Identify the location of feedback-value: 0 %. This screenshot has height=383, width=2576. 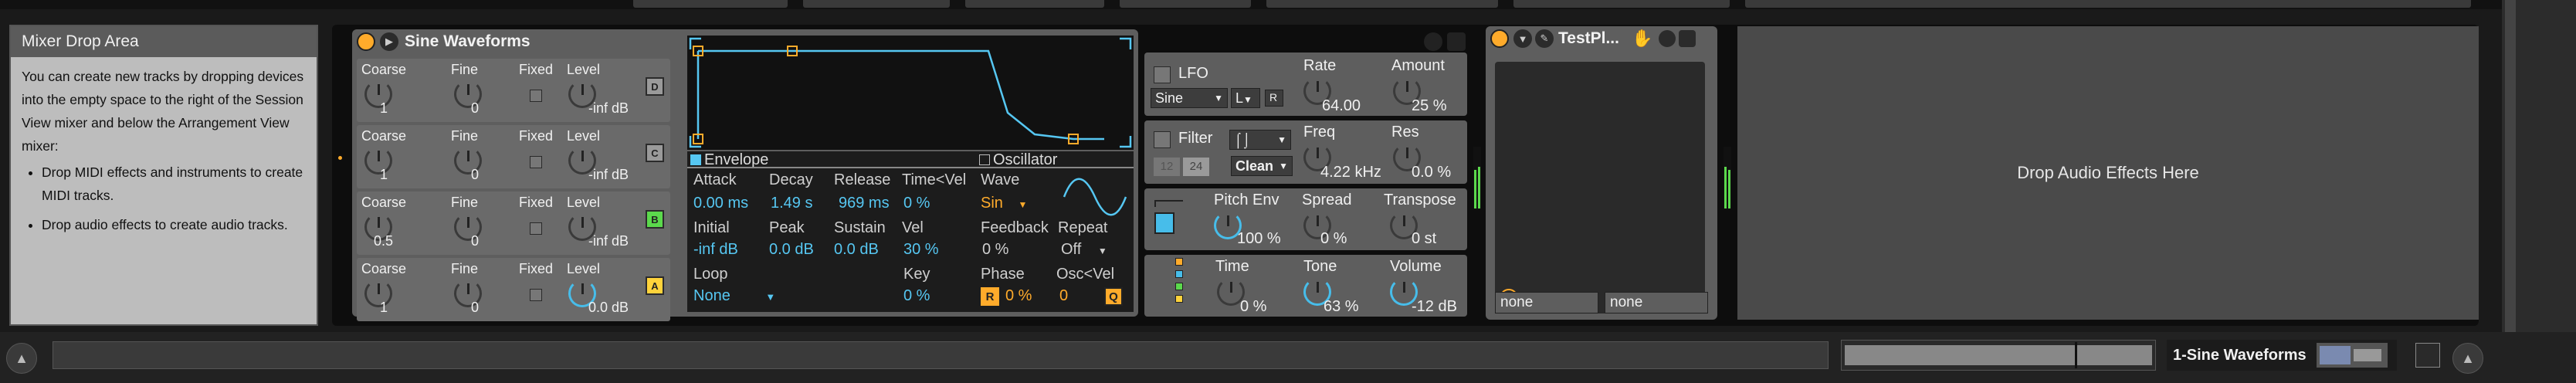
(995, 250).